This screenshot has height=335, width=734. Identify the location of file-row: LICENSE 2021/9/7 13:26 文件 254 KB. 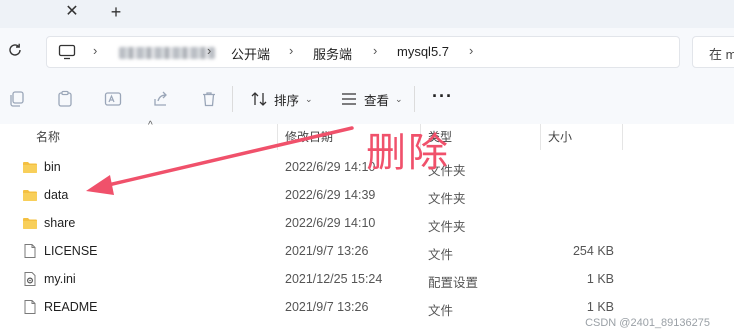
(367, 251).